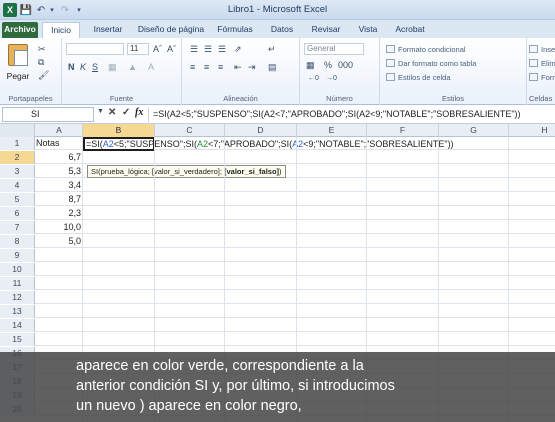  I want to click on align-middle-icon: ☰, so click(208, 49).